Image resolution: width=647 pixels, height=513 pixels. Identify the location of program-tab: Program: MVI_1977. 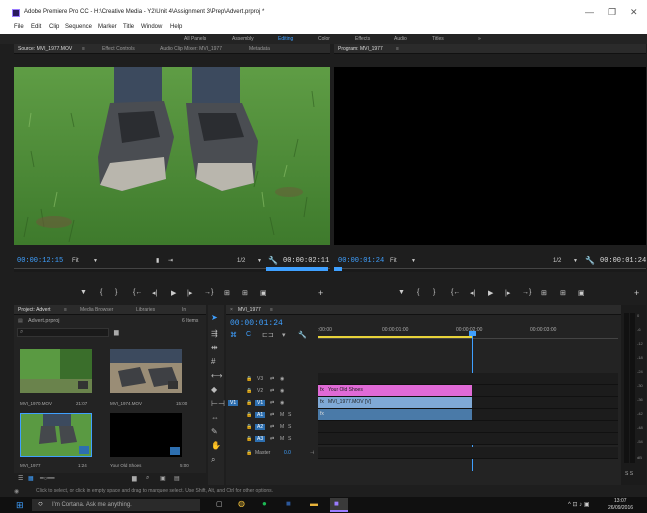
(360, 49).